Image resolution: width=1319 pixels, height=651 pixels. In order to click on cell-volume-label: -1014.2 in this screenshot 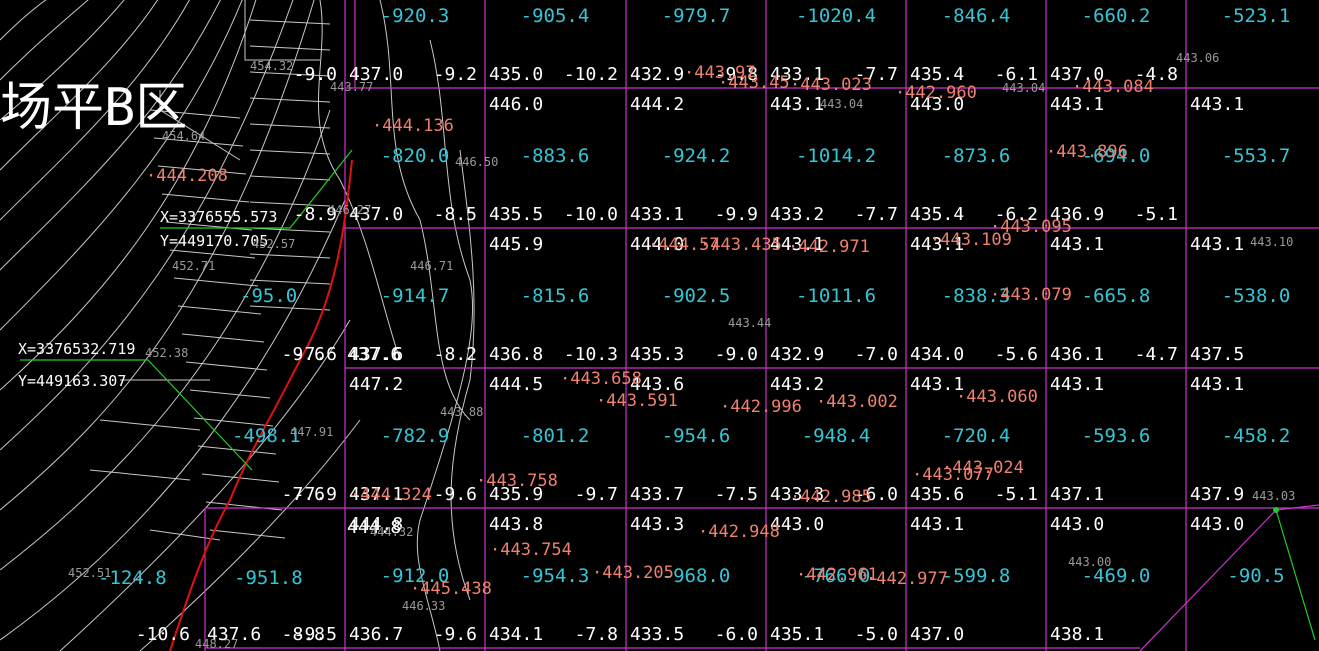, I will do `click(836, 156)`.